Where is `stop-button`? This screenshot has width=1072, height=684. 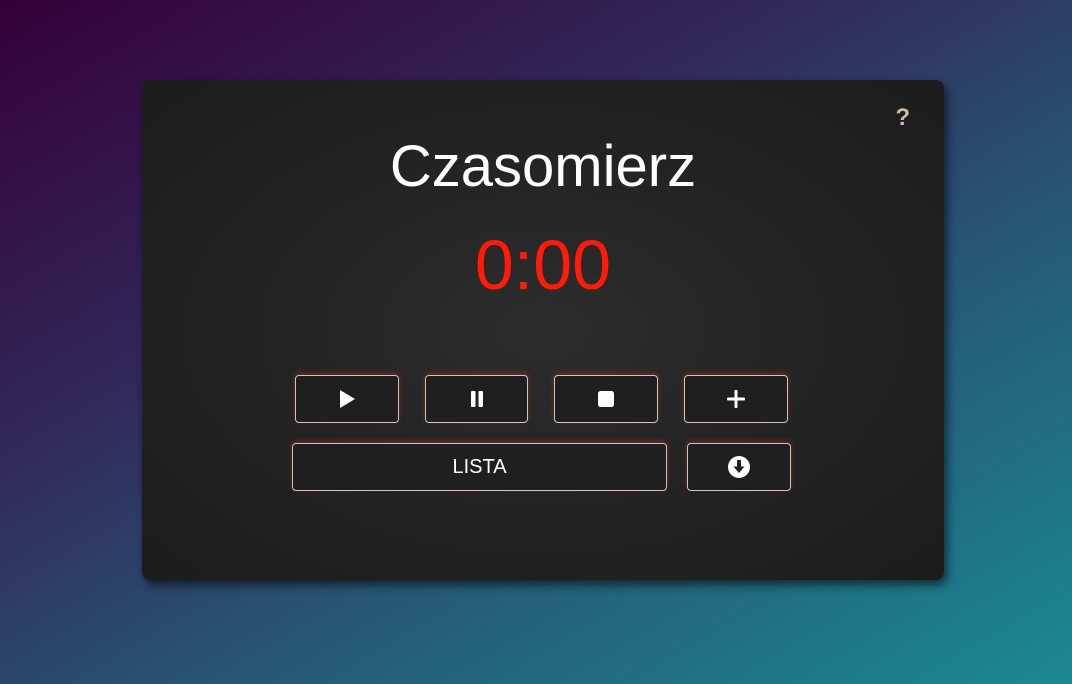 stop-button is located at coordinates (606, 399).